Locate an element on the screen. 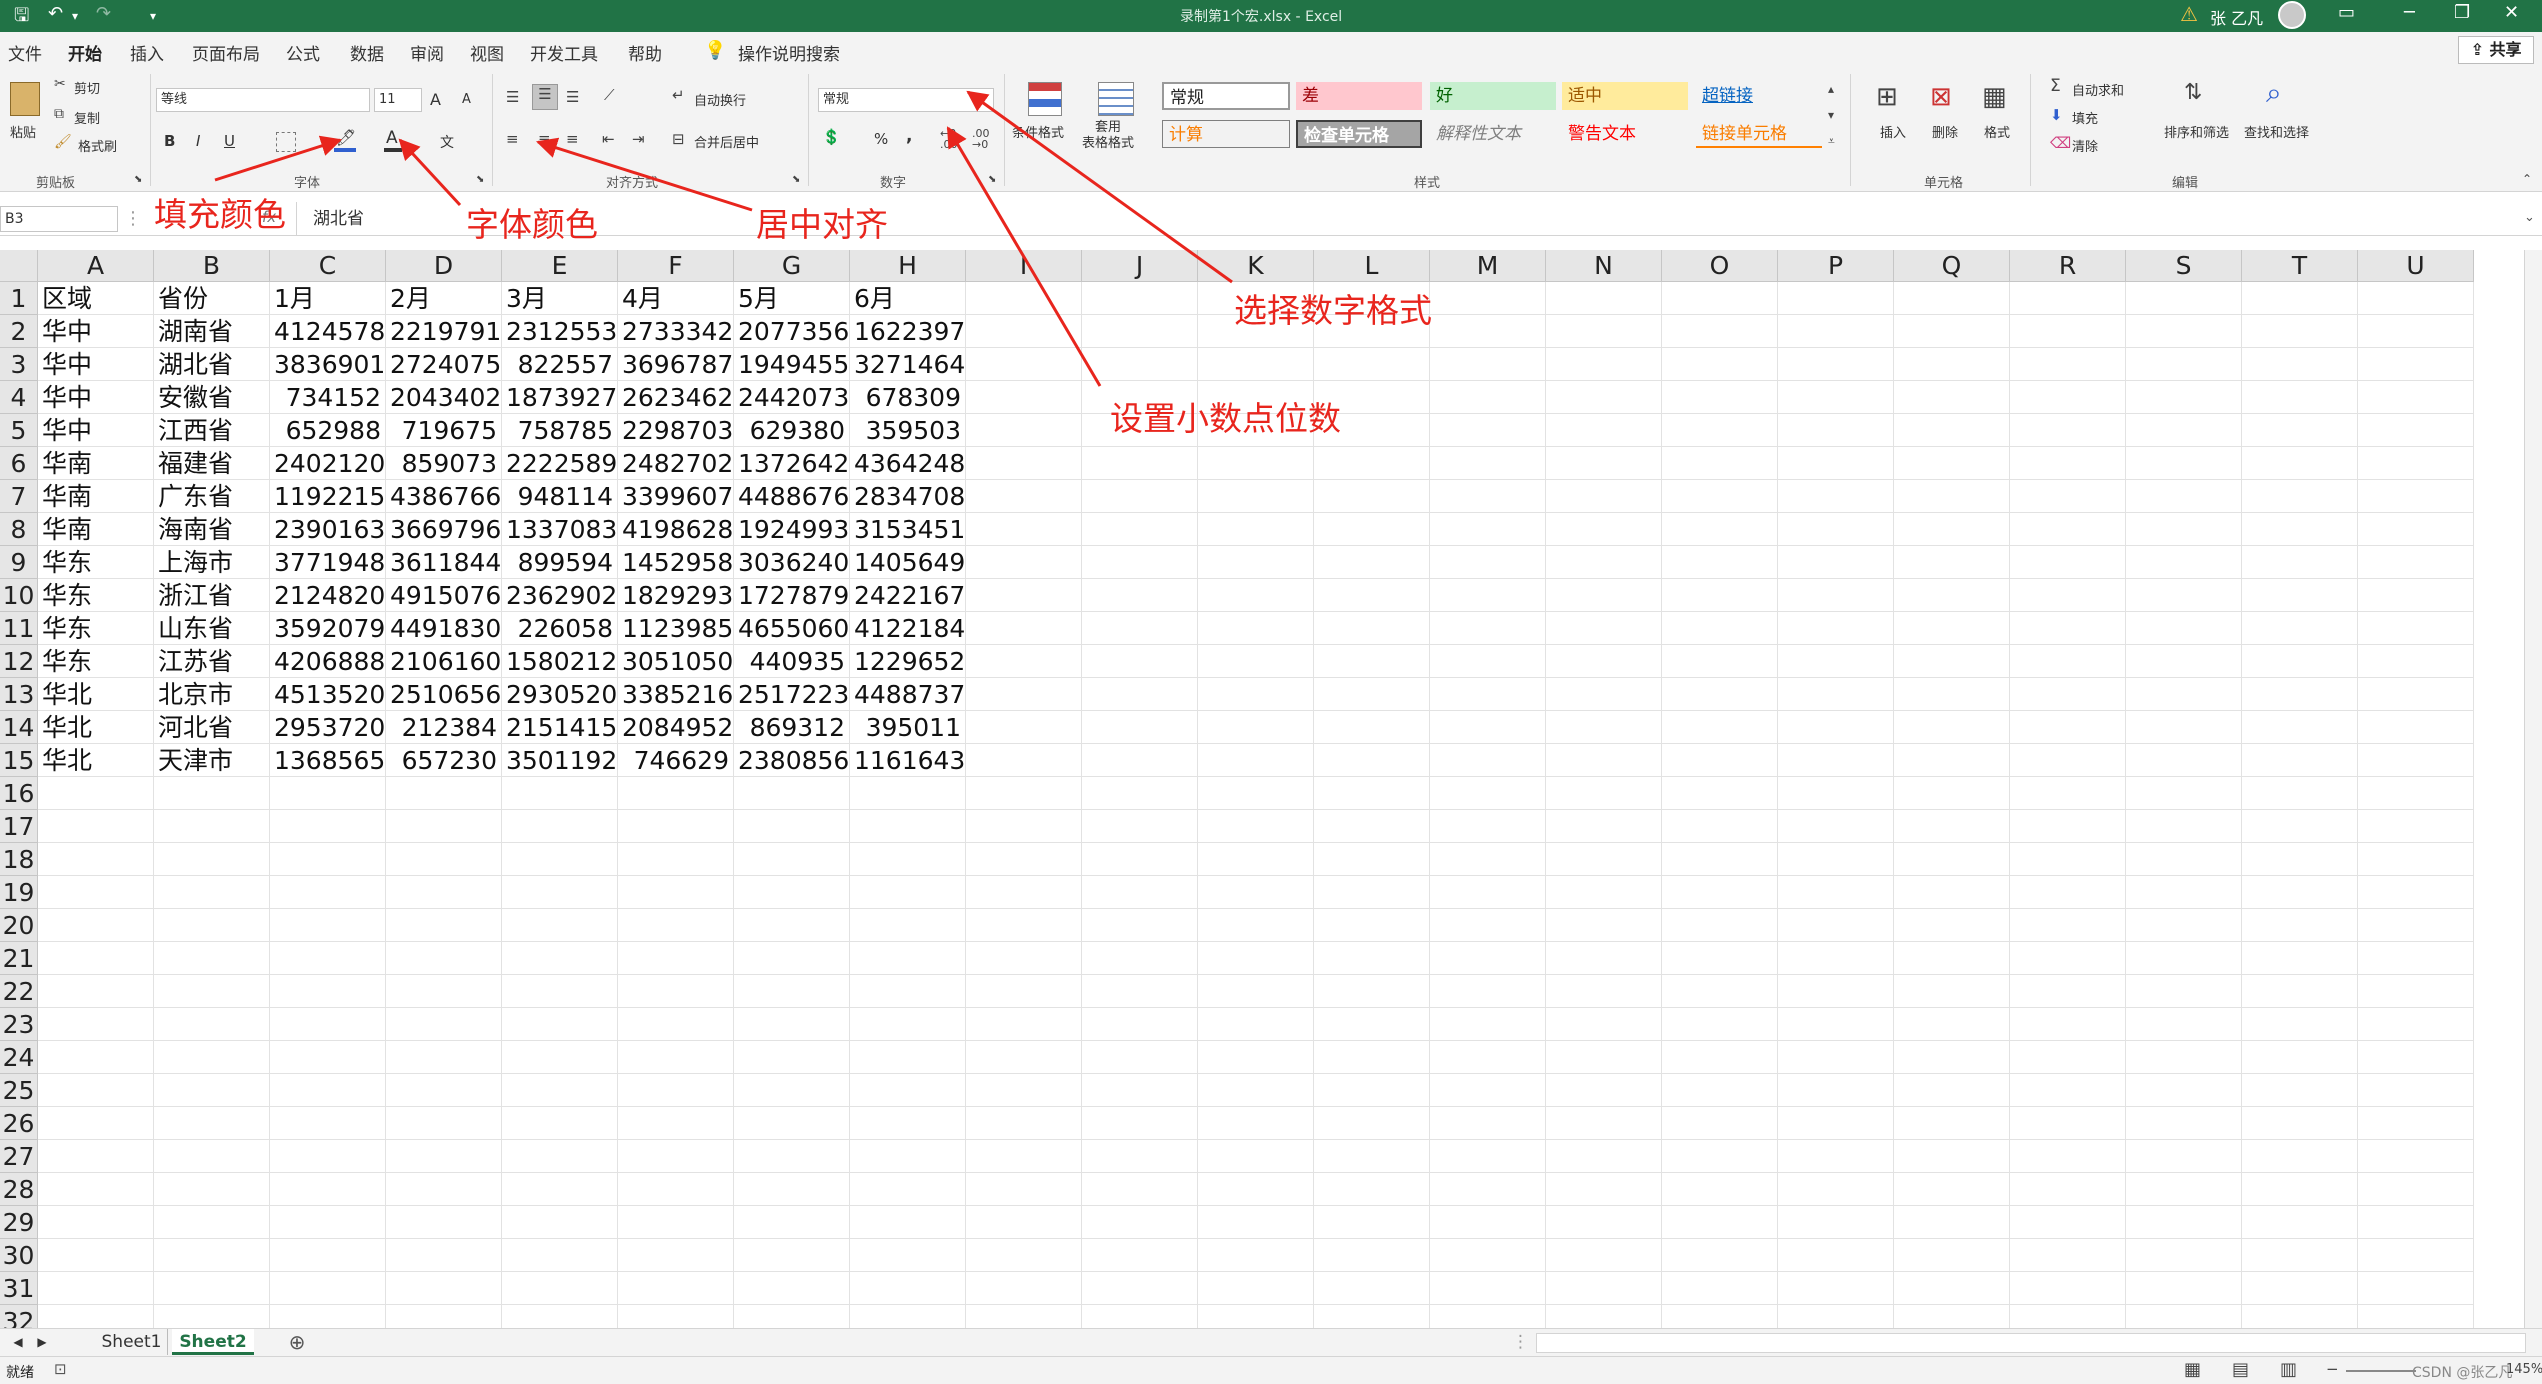  orientation-icon: ⟋ is located at coordinates (609, 95).